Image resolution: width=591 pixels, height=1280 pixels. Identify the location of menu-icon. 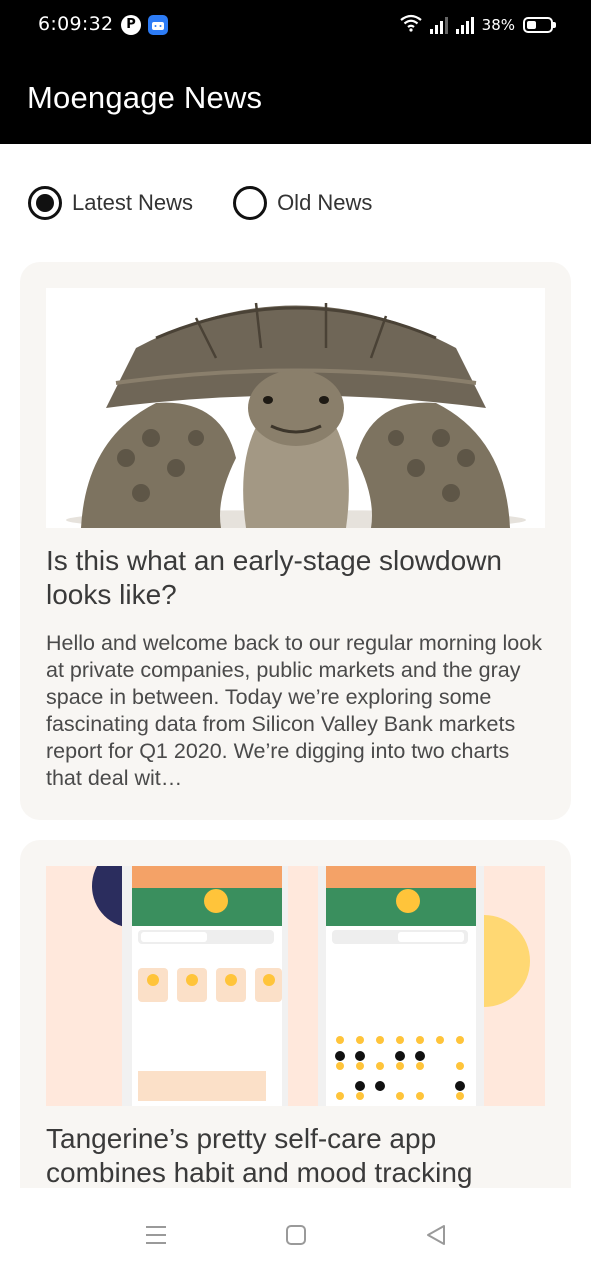
(156, 1235).